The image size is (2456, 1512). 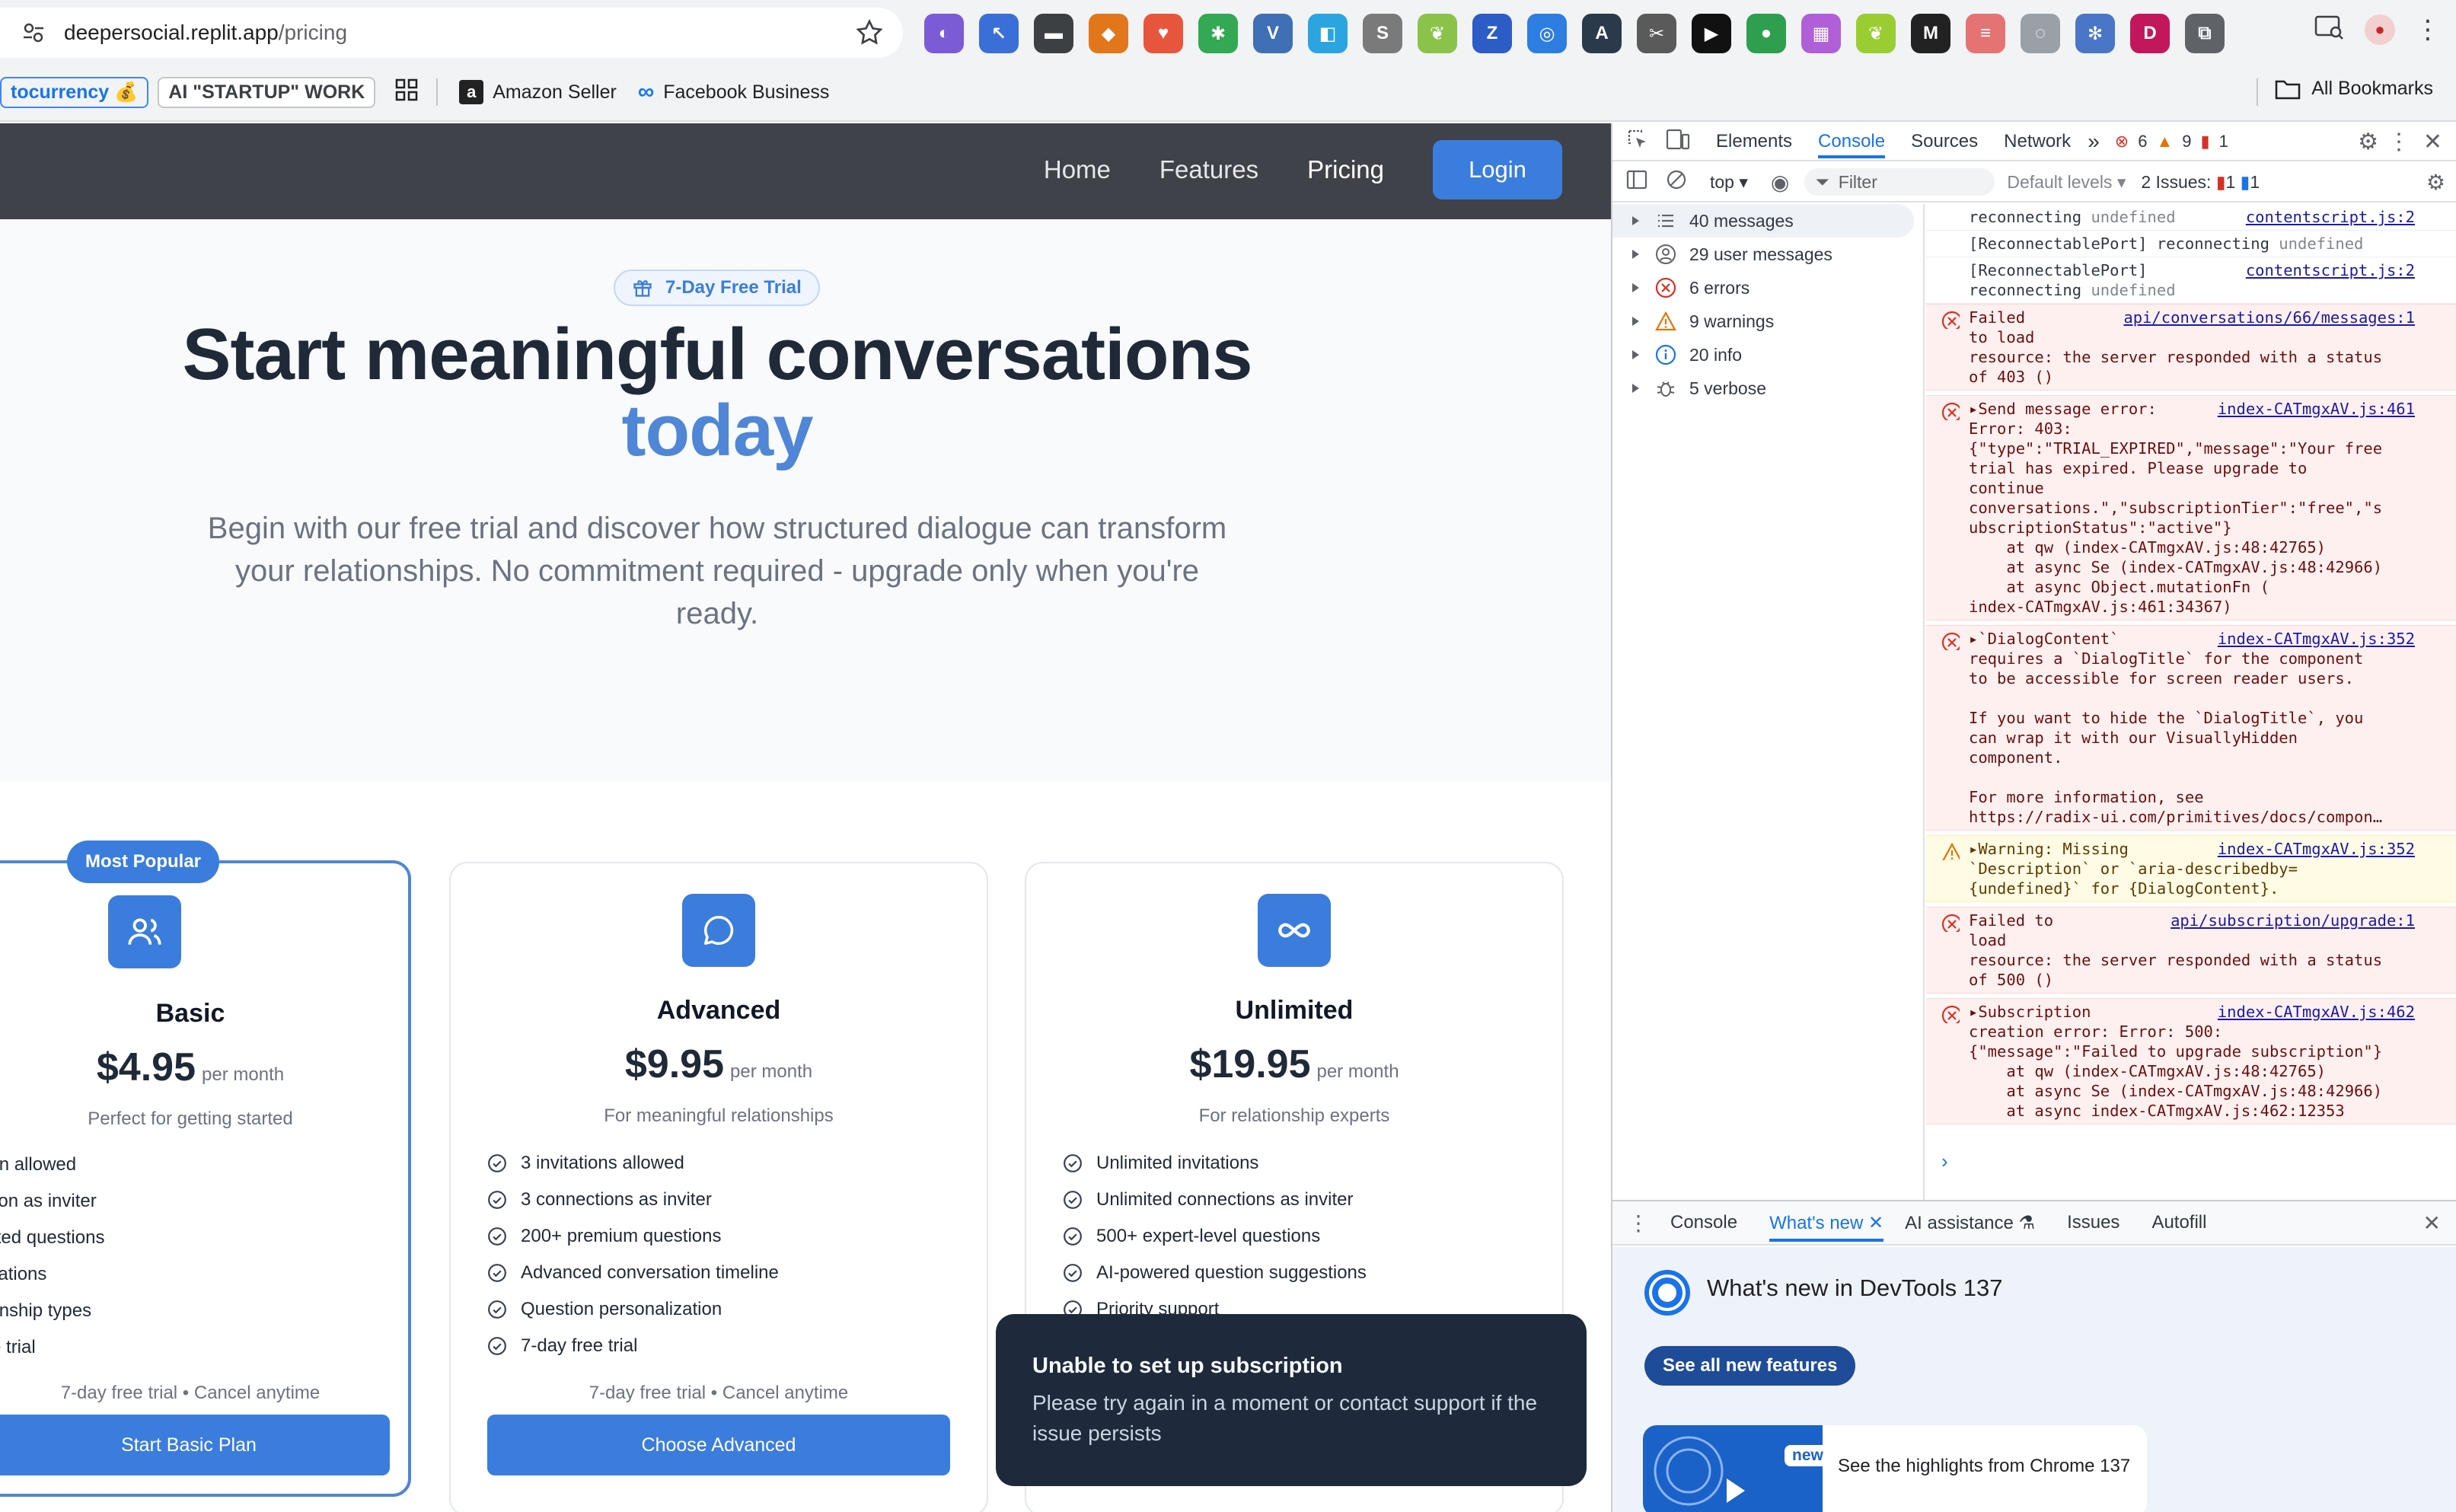 I want to click on more-tabs-chevron-icon: », so click(x=2094, y=141).